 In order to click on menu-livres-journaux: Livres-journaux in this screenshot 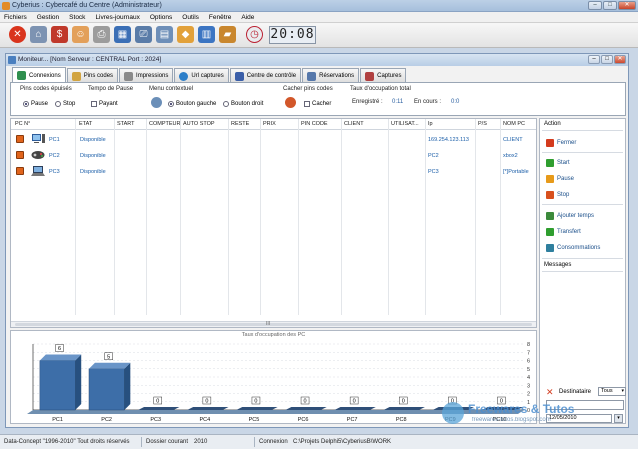, I will do `click(117, 17)`.